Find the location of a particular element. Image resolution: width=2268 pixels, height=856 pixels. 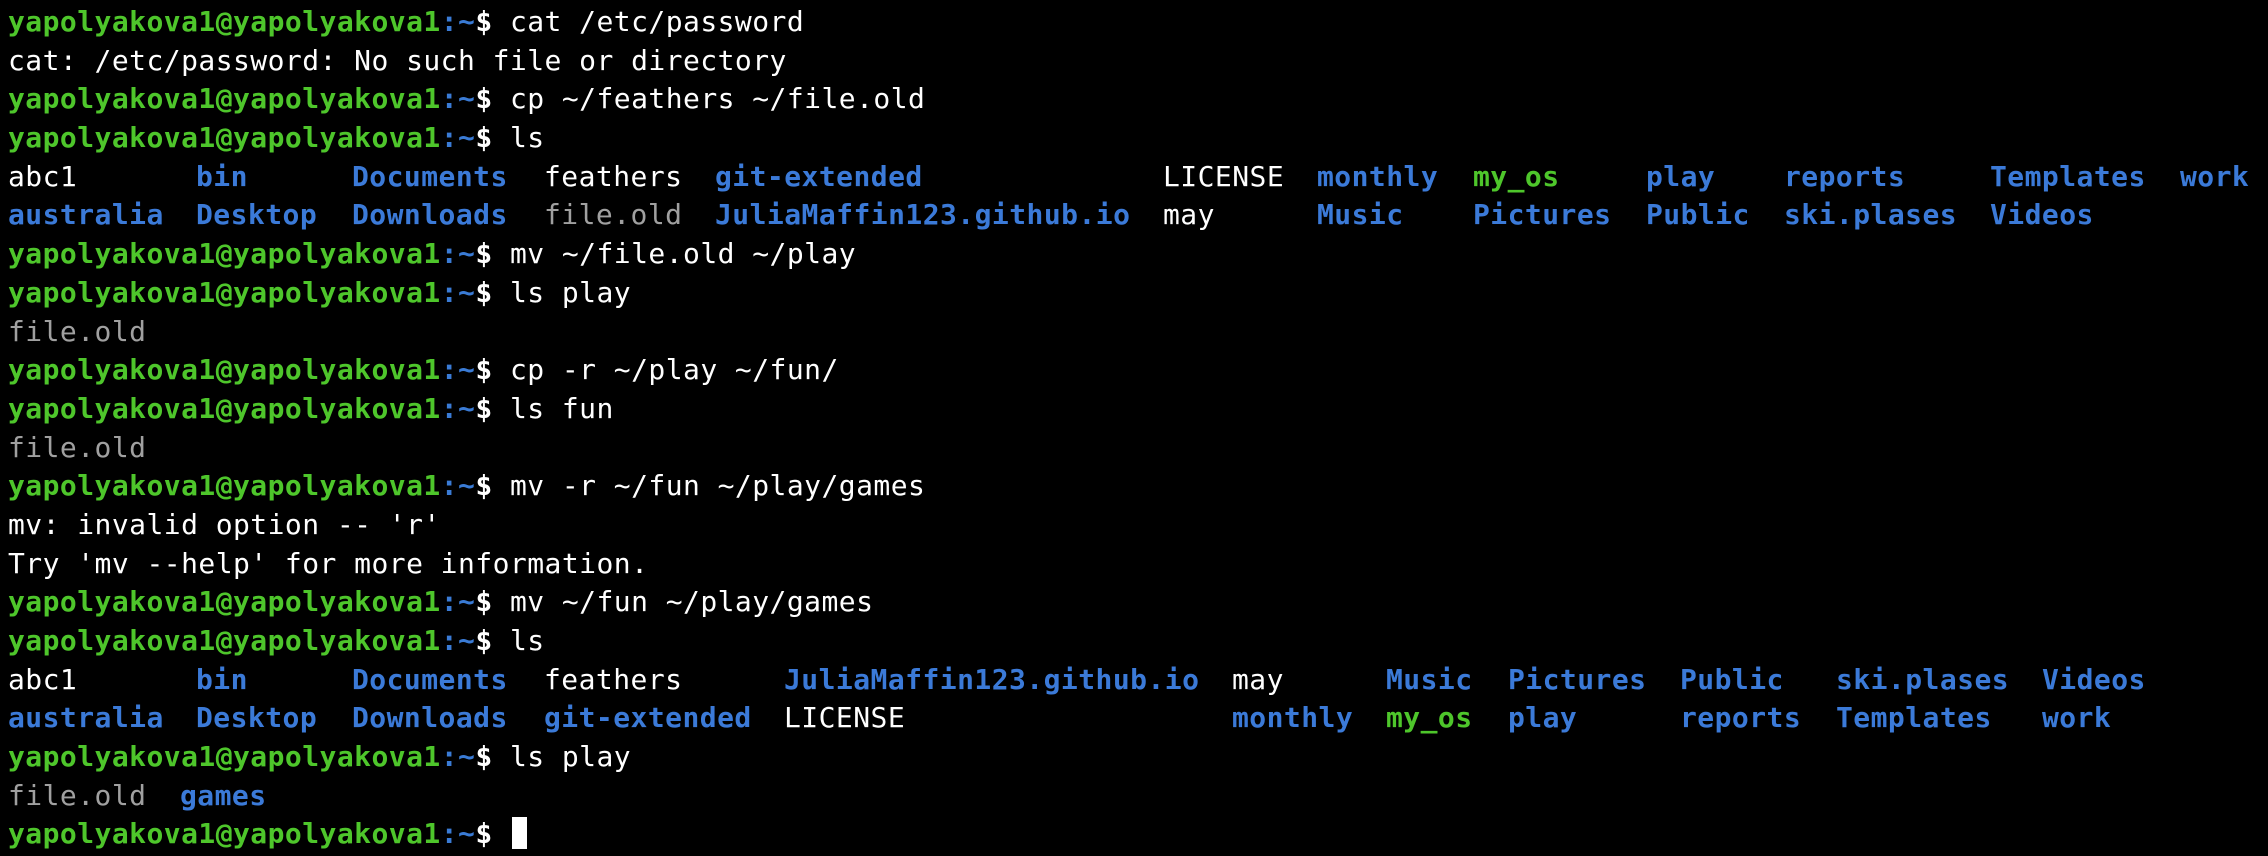

file-entry: Videos is located at coordinates (2094, 679).